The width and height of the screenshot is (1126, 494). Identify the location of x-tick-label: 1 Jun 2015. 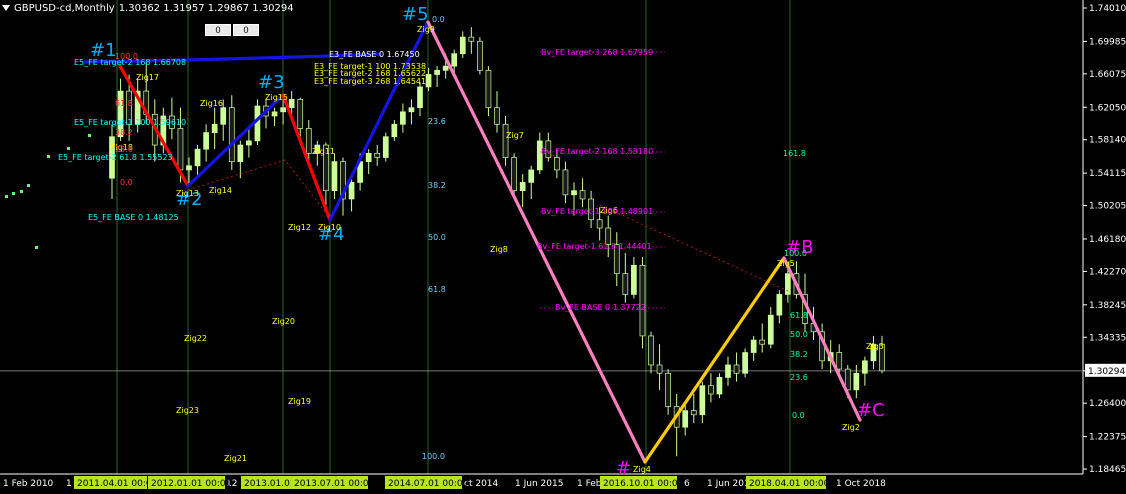
(539, 484).